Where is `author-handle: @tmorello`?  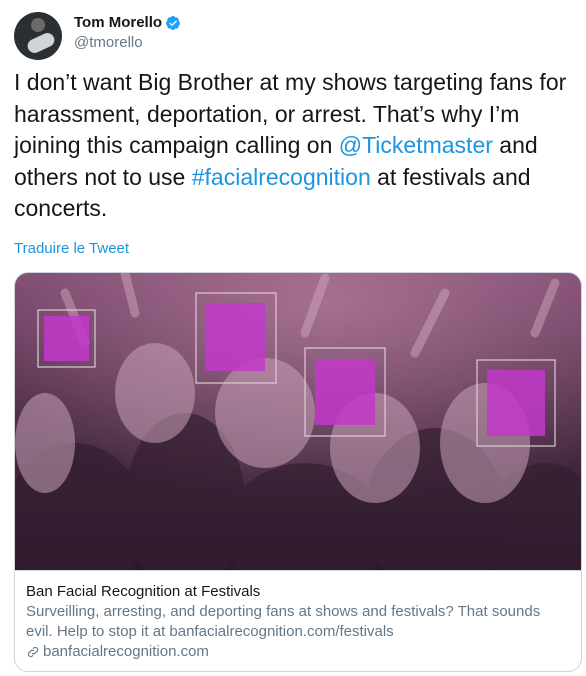
author-handle: @tmorello is located at coordinates (127, 42).